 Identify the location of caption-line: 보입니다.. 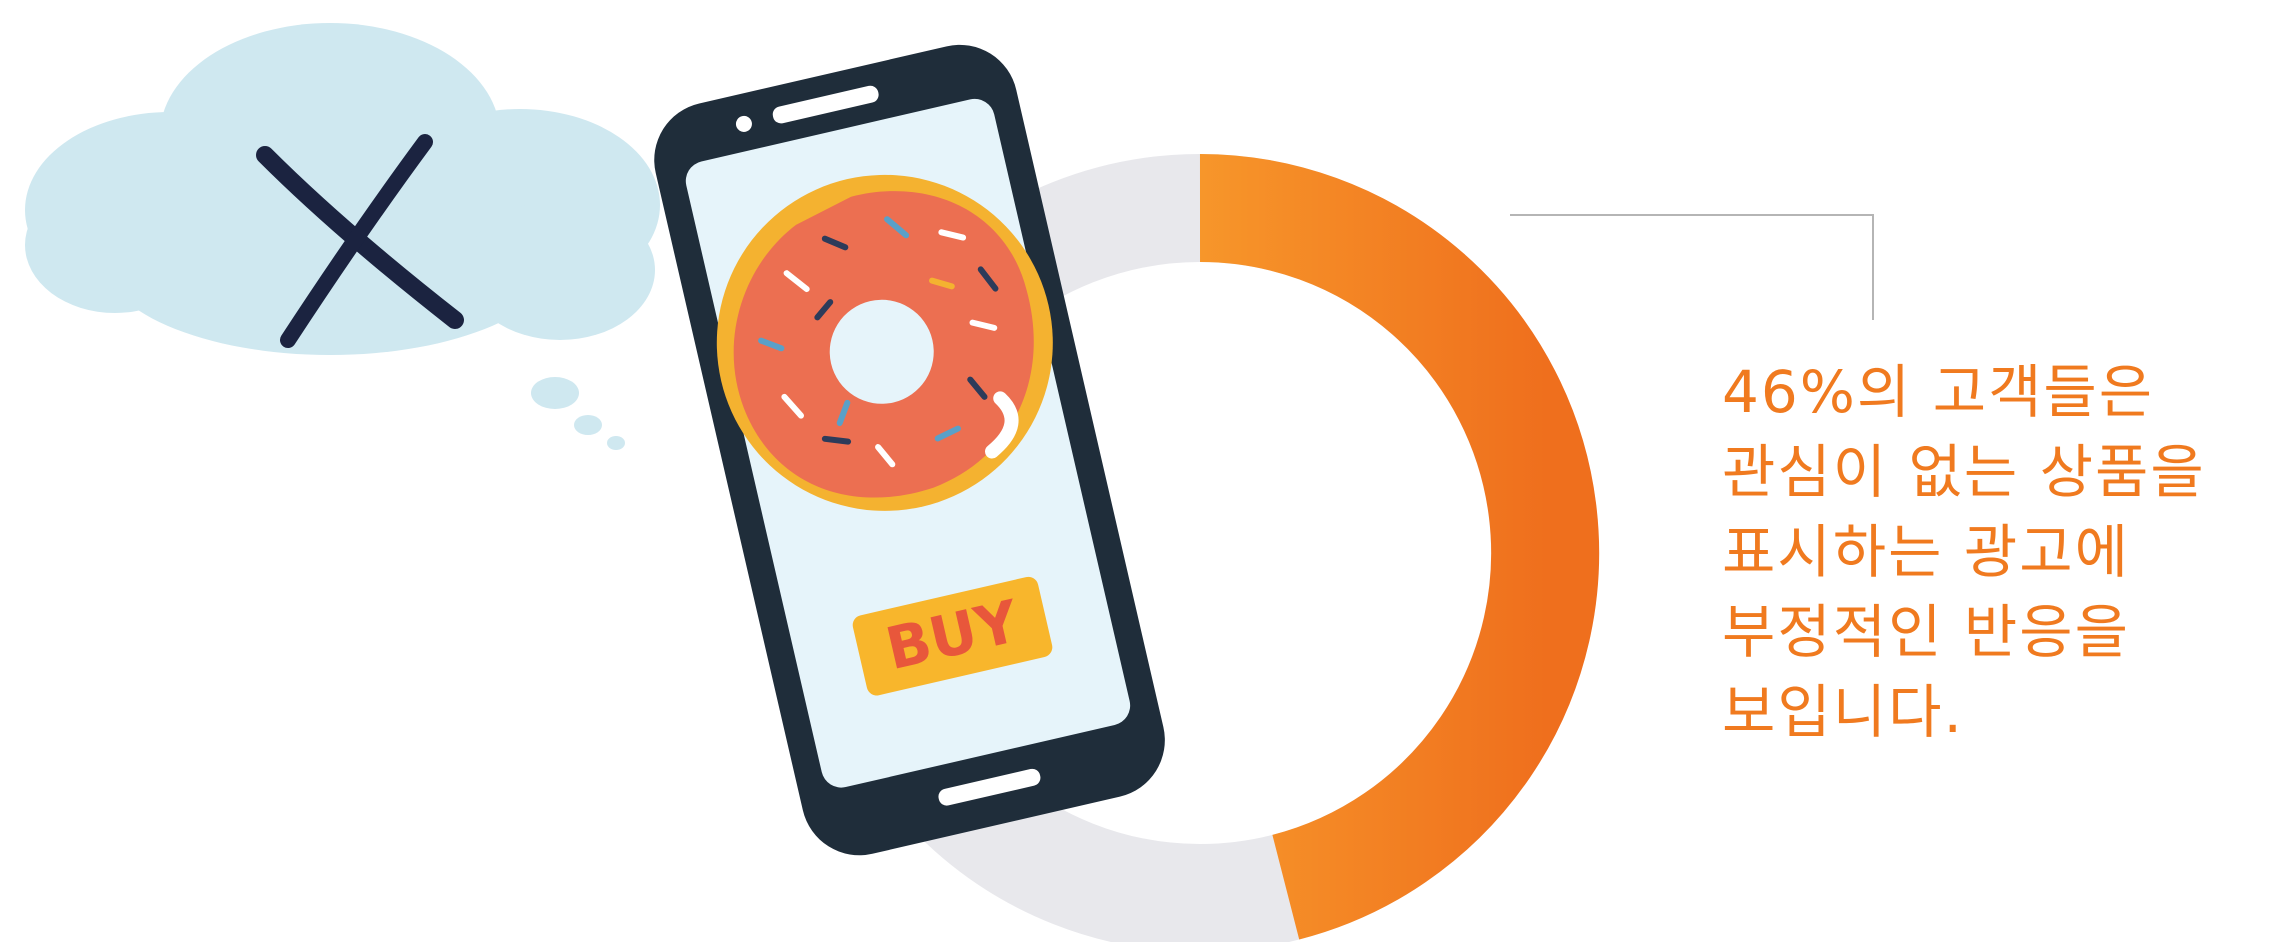
(1843, 712).